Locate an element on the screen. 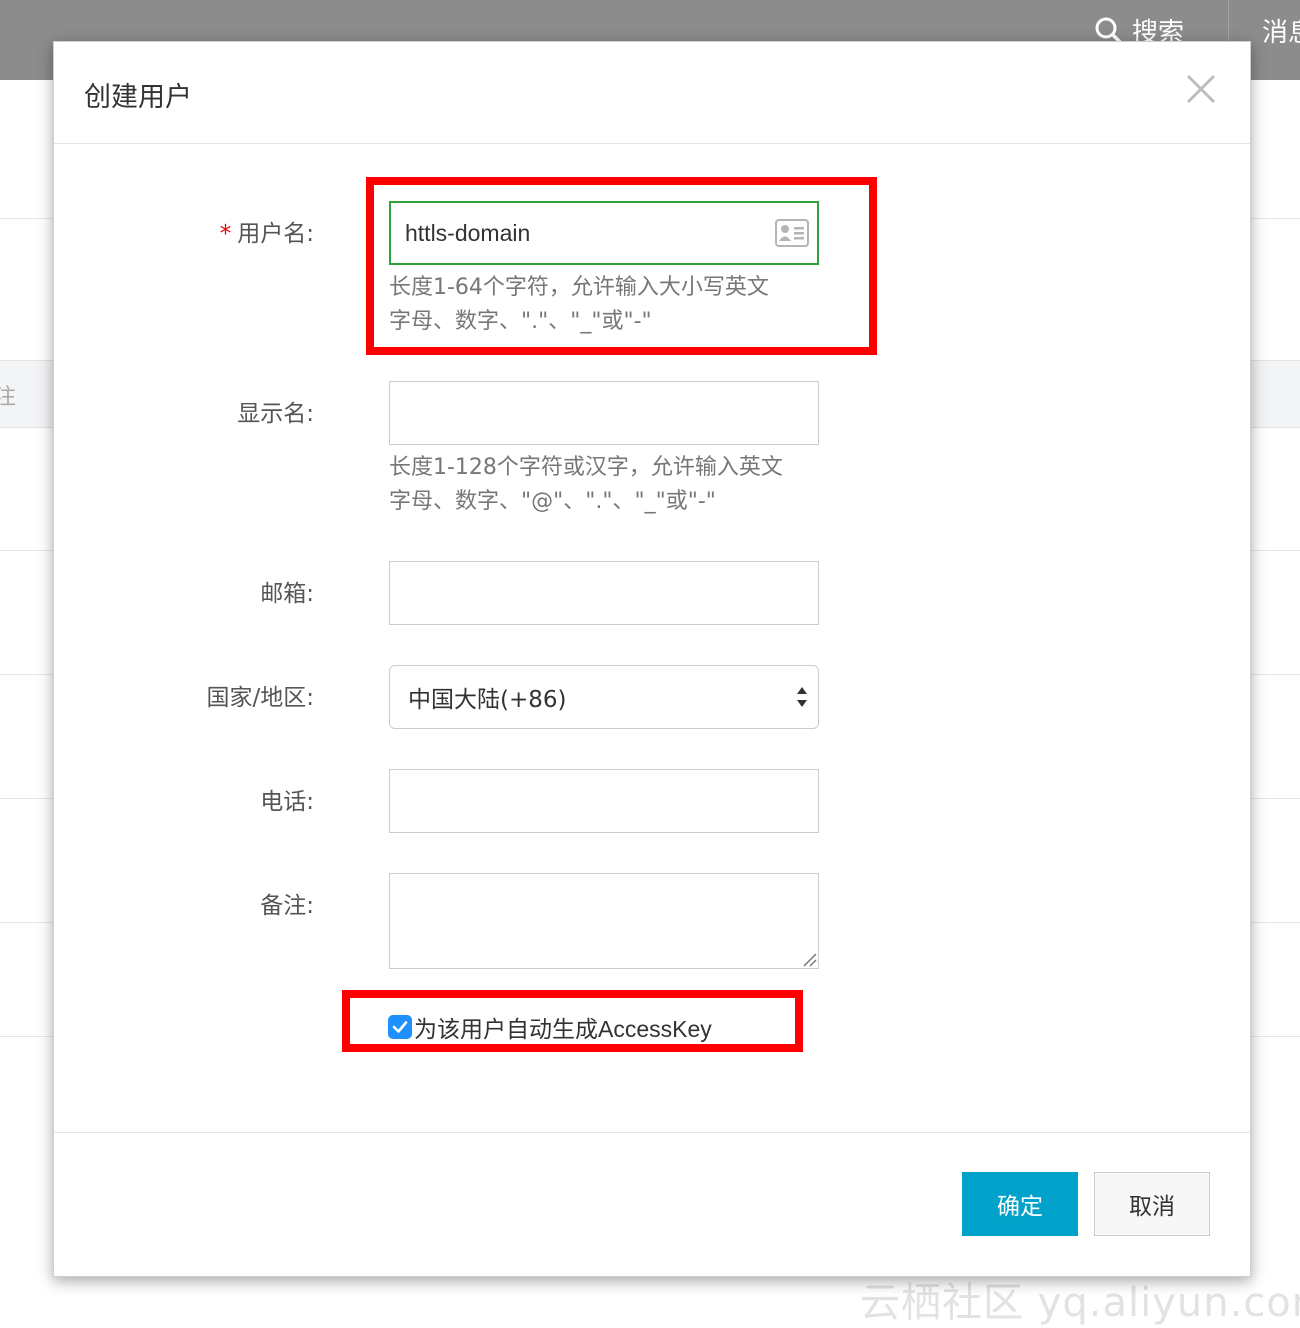  phone-label: 电话: is located at coordinates (287, 802).